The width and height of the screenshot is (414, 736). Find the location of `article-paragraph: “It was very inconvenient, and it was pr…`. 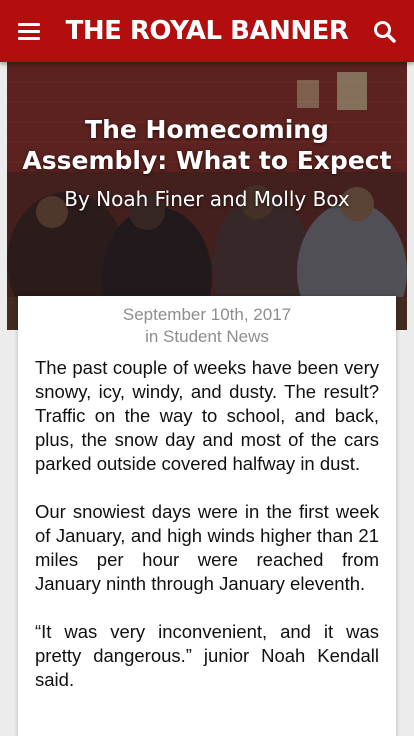

article-paragraph: “It was very inconvenient, and it was pr… is located at coordinates (207, 655).